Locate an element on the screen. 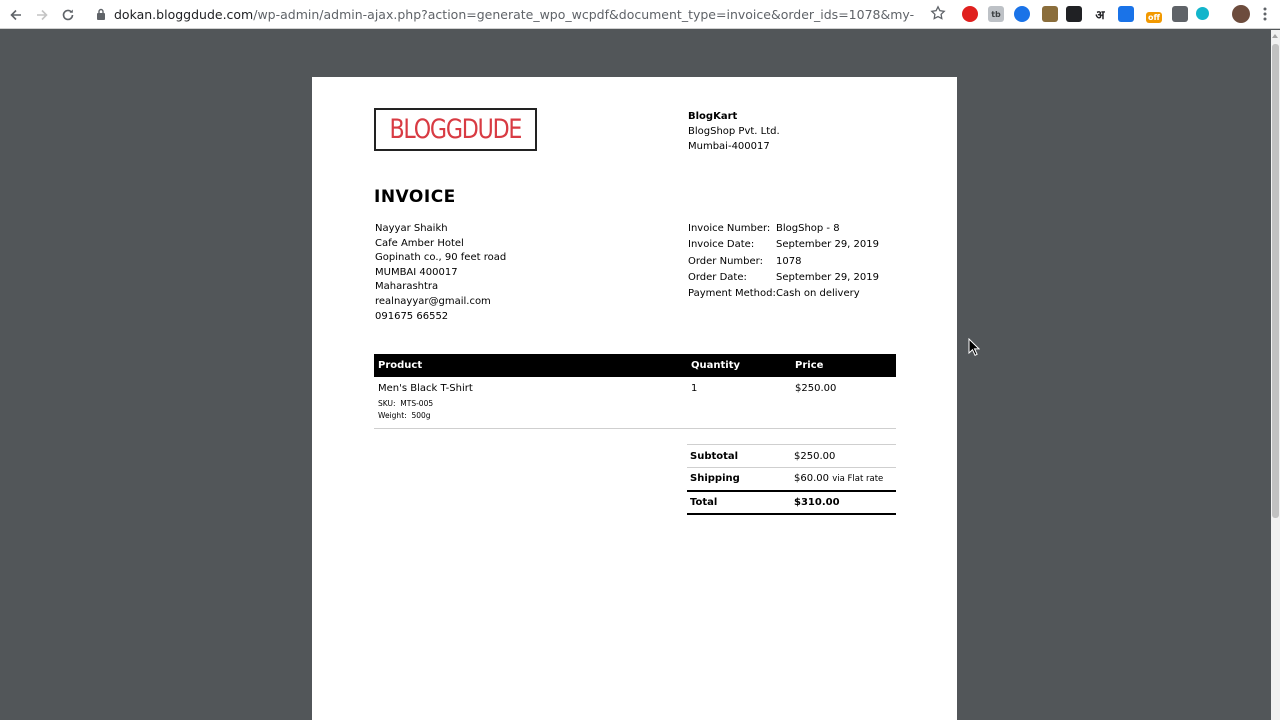 The width and height of the screenshot is (1280, 720). scroll-thumb is located at coordinates (1275, 281).